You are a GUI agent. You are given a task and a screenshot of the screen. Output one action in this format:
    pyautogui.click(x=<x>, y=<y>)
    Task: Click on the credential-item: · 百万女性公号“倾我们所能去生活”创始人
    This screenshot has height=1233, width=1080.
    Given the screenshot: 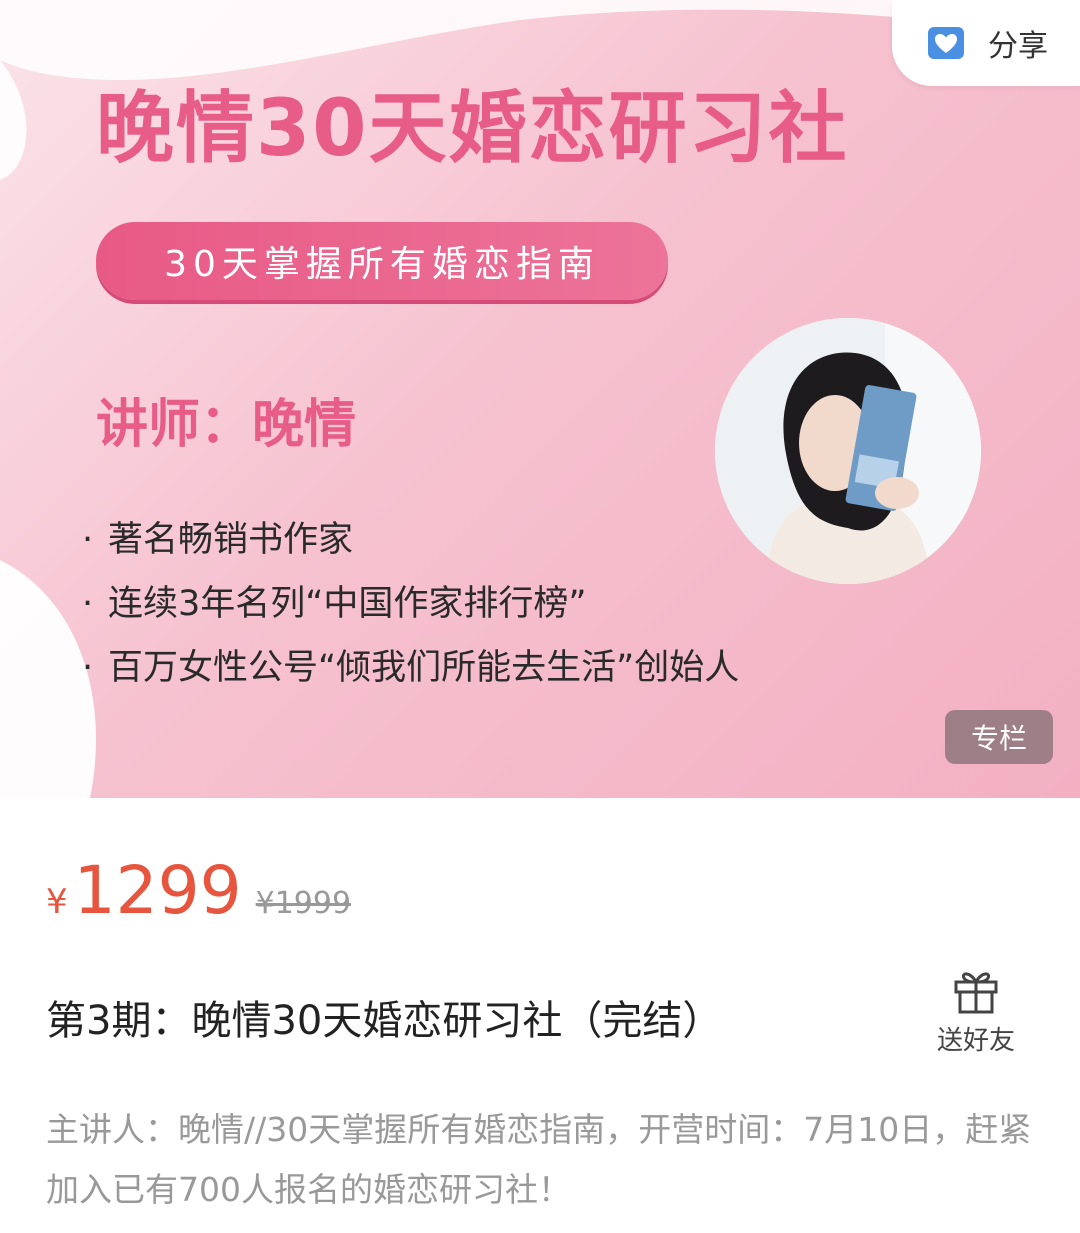 What is the action you would take?
    pyautogui.click(x=411, y=668)
    